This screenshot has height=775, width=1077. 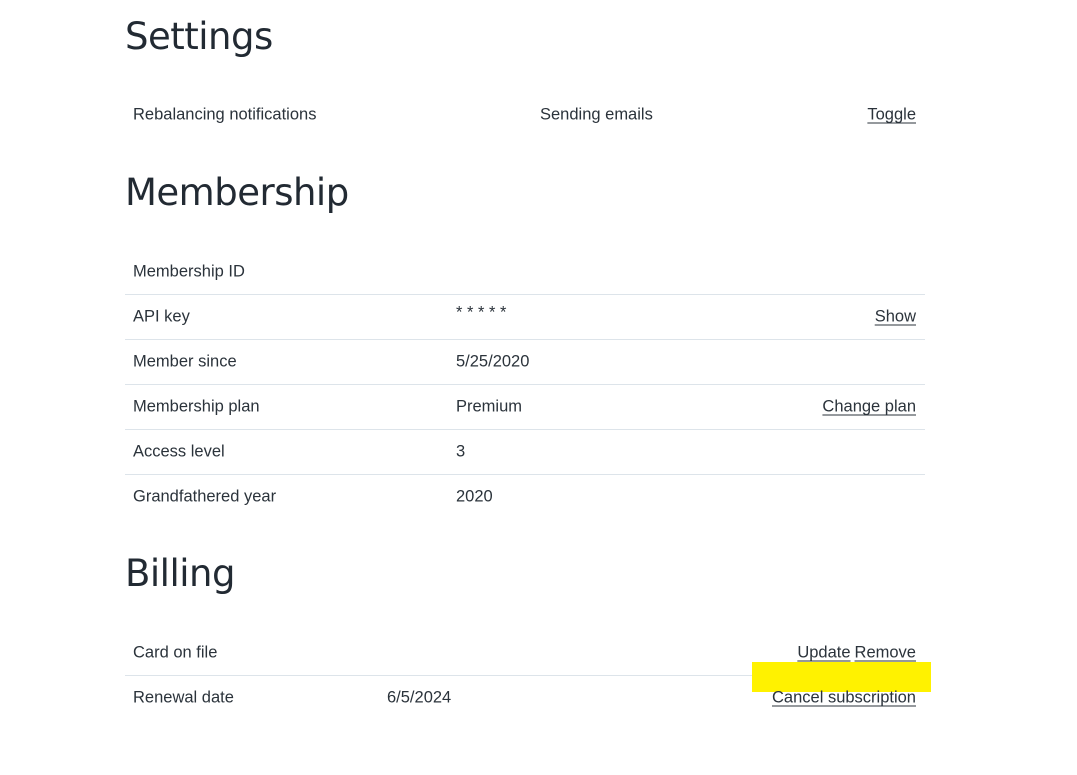 What do you see at coordinates (183, 697) in the screenshot?
I see `renewal-date-label: Renewal date` at bounding box center [183, 697].